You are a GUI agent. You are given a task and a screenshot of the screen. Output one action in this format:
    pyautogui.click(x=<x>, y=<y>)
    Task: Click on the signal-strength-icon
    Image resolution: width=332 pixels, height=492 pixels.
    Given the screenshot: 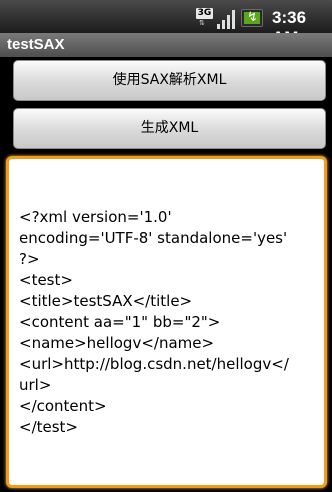 What is the action you would take?
    pyautogui.click(x=226, y=19)
    